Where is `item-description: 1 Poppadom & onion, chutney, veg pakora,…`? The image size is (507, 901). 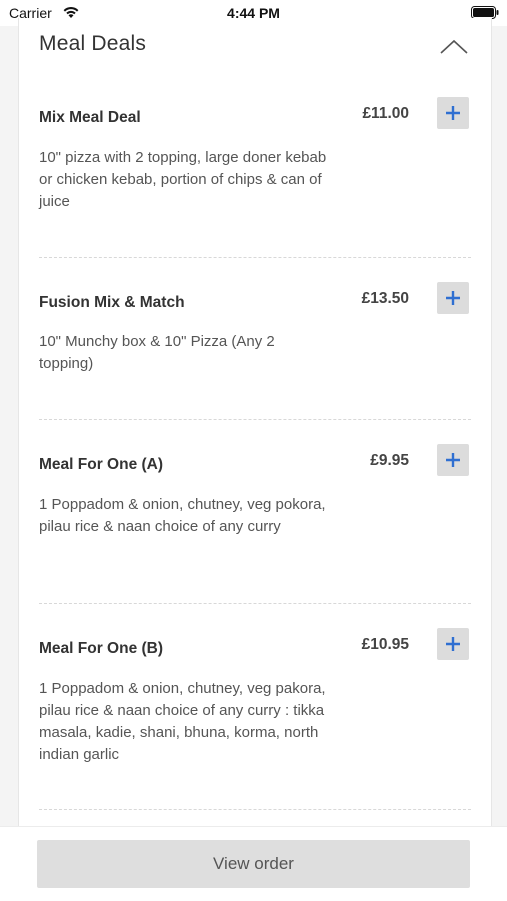 item-description: 1 Poppadom & onion, chutney, veg pakora,… is located at coordinates (182, 721).